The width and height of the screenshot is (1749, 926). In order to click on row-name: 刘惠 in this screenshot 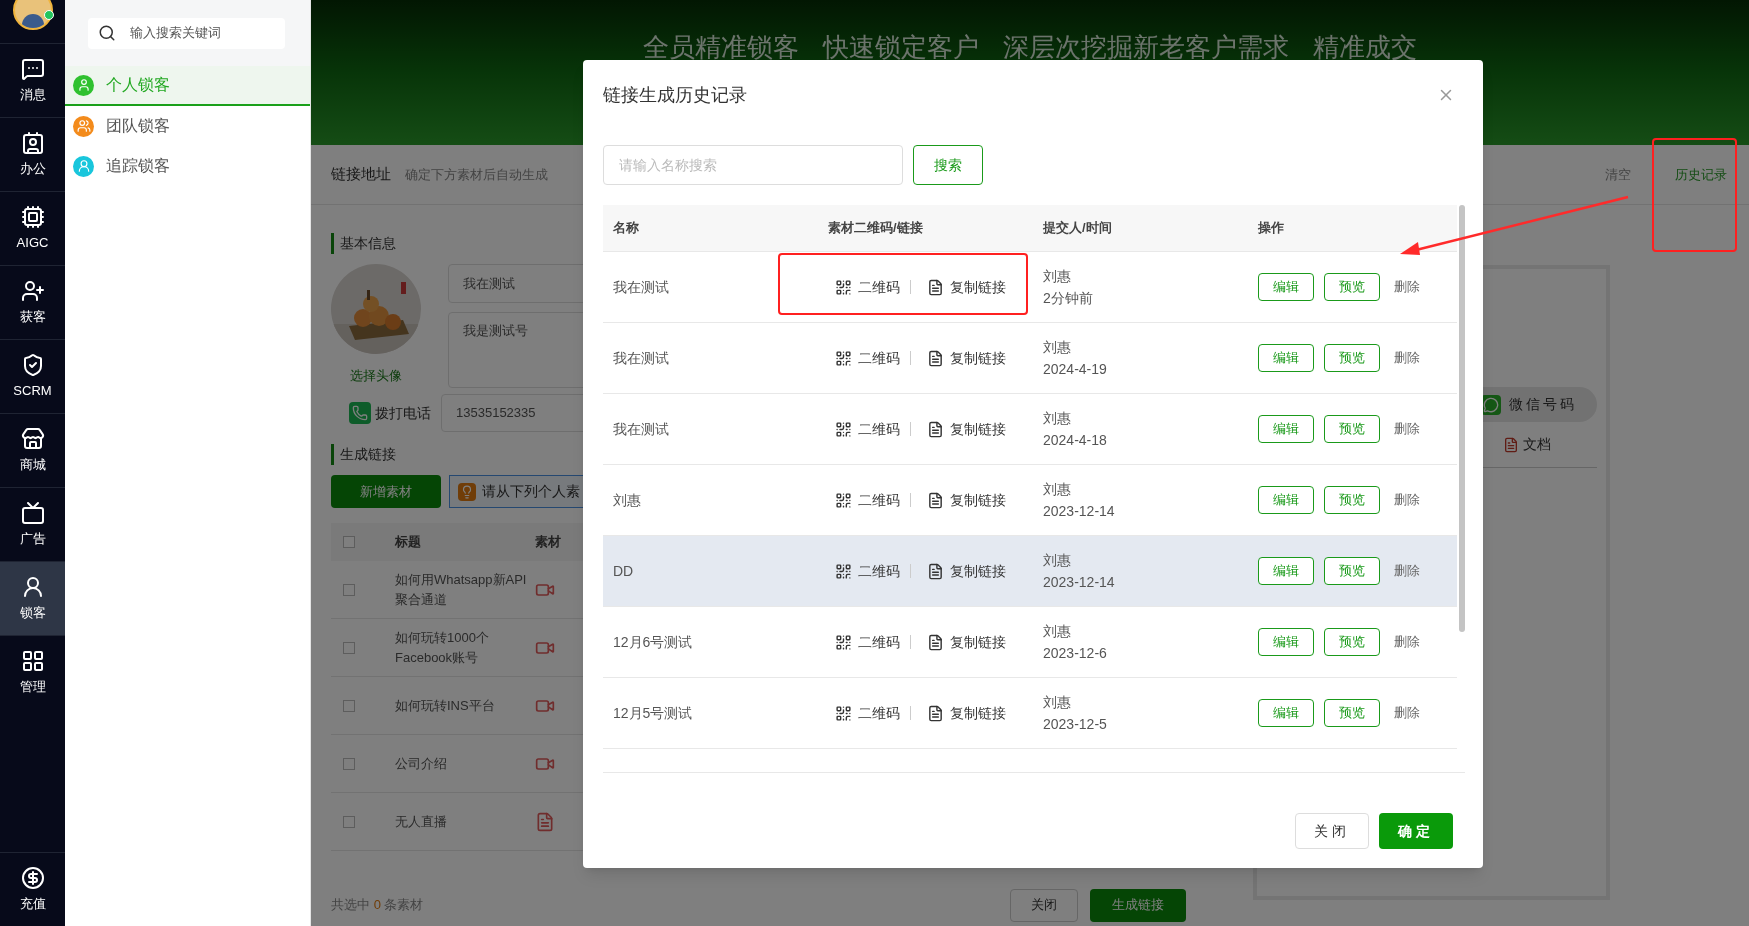, I will do `click(627, 499)`.